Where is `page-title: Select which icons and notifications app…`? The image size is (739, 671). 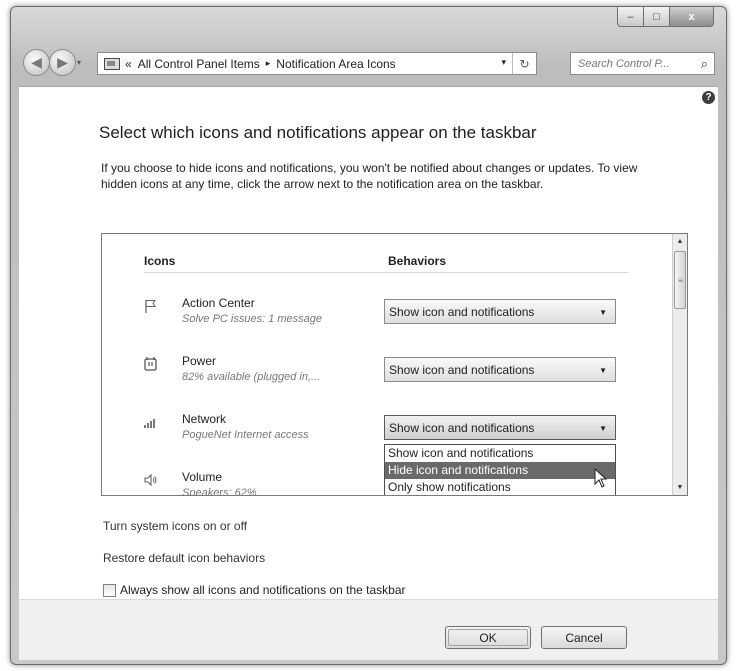 page-title: Select which icons and notifications app… is located at coordinates (318, 132).